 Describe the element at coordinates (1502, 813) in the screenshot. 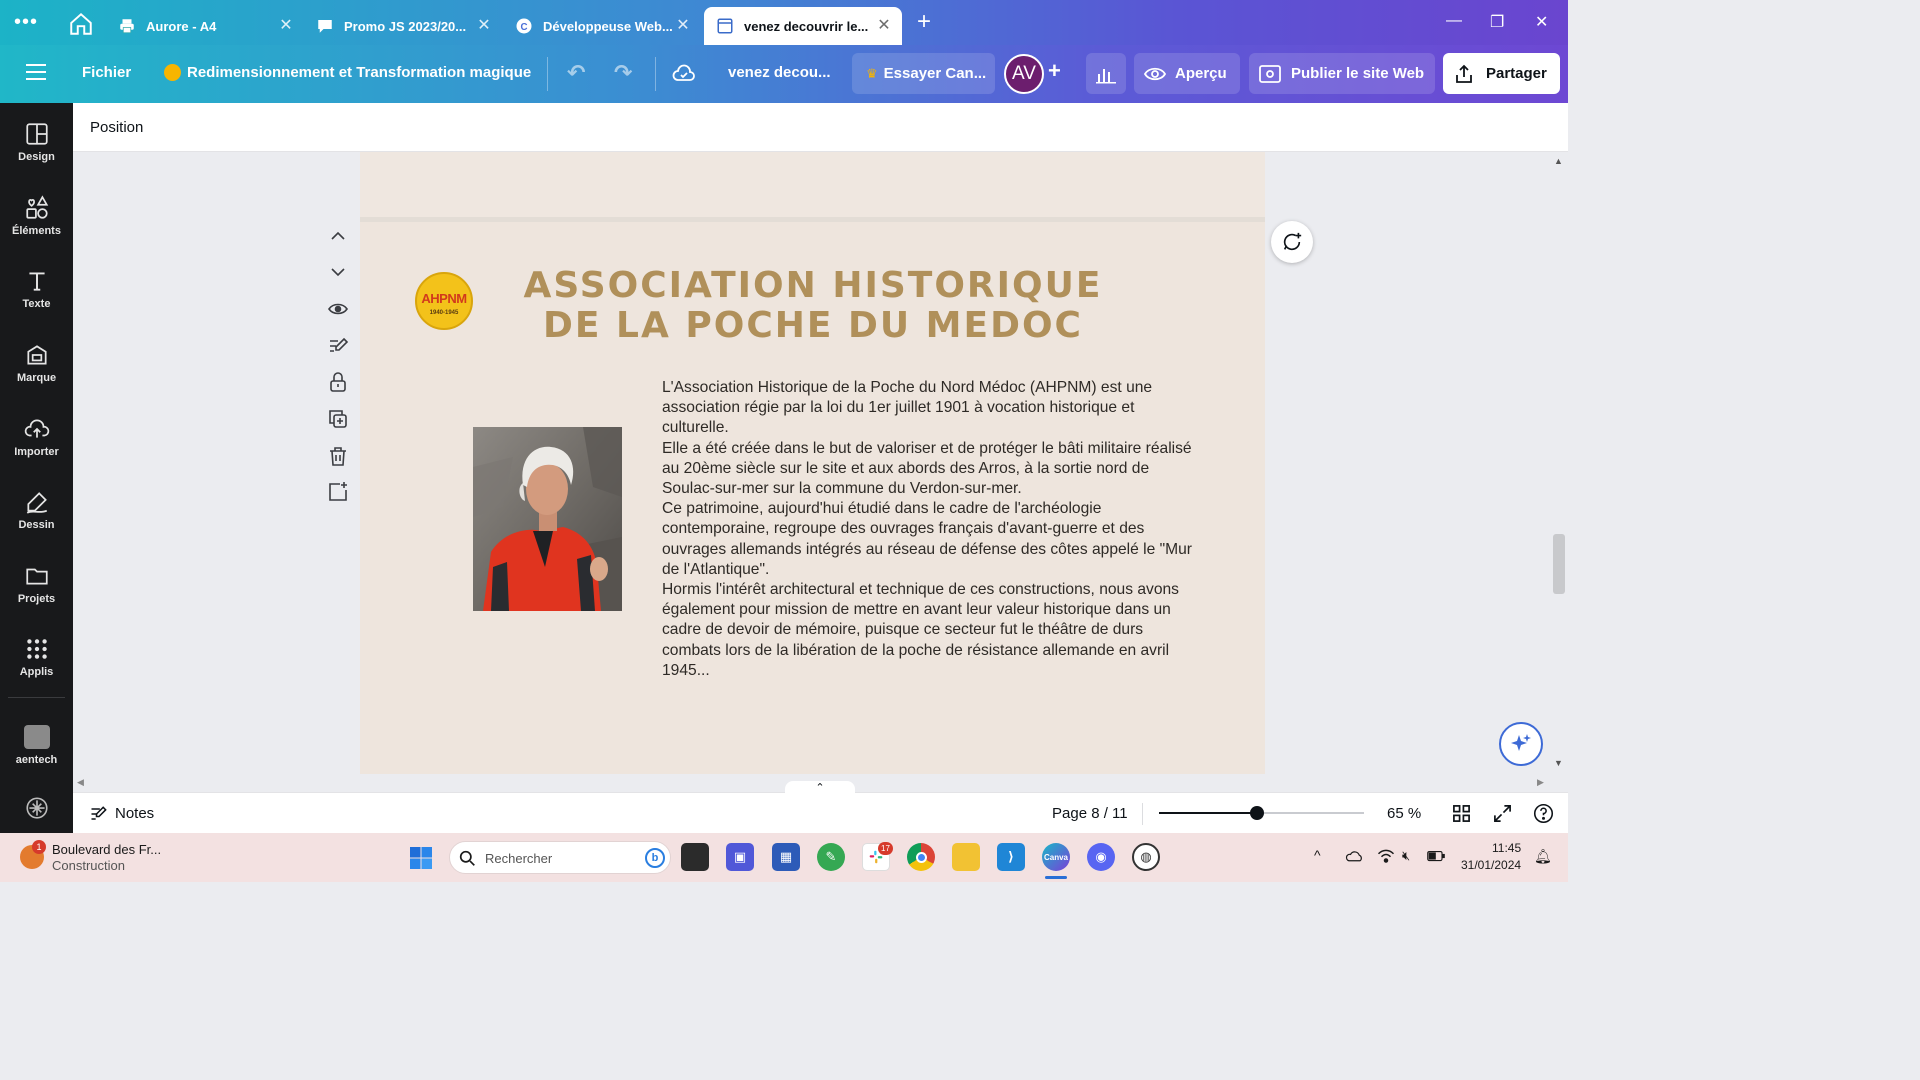

I see `fullscreen-icon` at that location.